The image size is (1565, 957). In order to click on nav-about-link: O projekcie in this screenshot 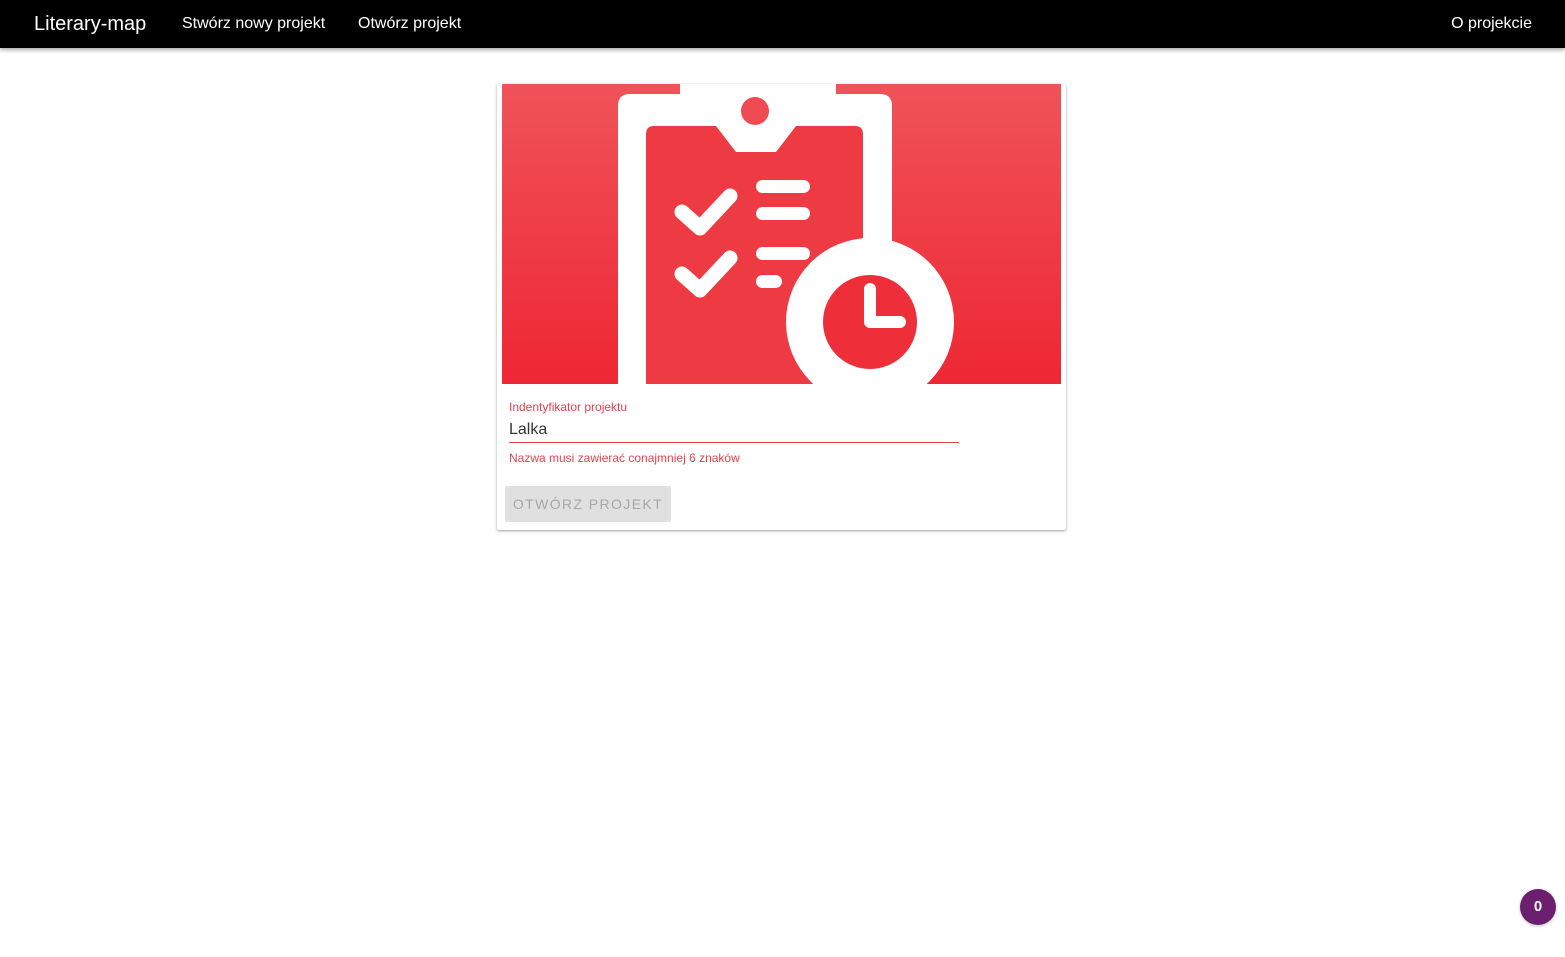, I will do `click(1491, 24)`.